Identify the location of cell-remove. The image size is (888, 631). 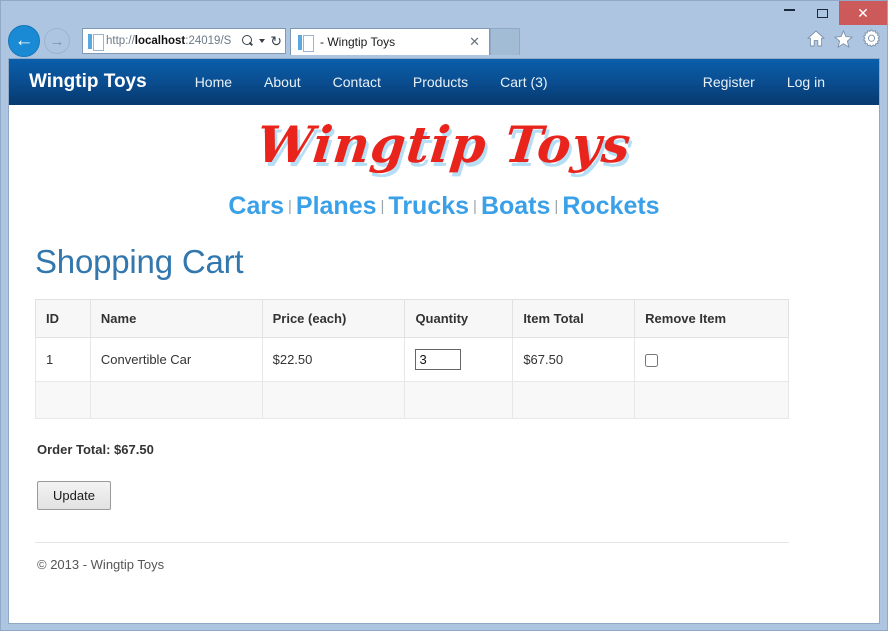
(711, 359).